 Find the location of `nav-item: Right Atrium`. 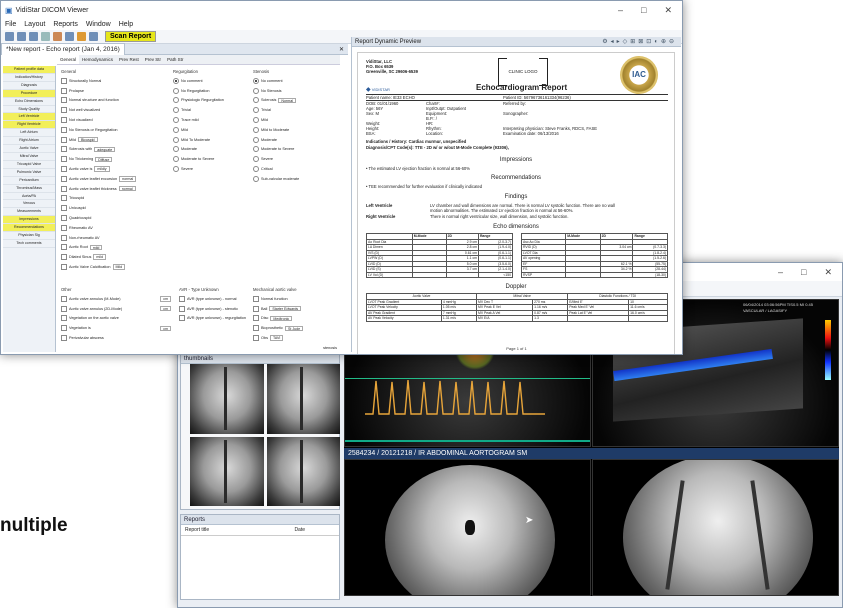

nav-item: Right Atrium is located at coordinates (29, 141).